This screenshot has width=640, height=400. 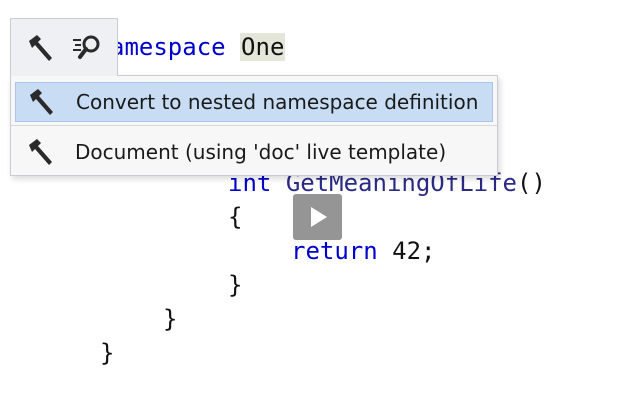 I want to click on code-line-namespace: amespace One, so click(x=198, y=47).